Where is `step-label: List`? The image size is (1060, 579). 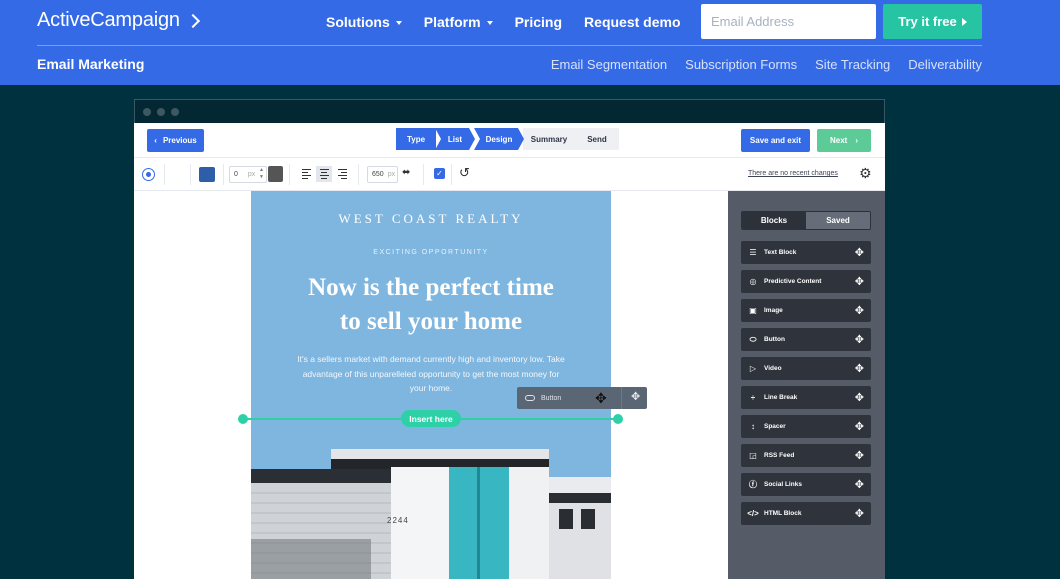
step-label: List is located at coordinates (455, 139).